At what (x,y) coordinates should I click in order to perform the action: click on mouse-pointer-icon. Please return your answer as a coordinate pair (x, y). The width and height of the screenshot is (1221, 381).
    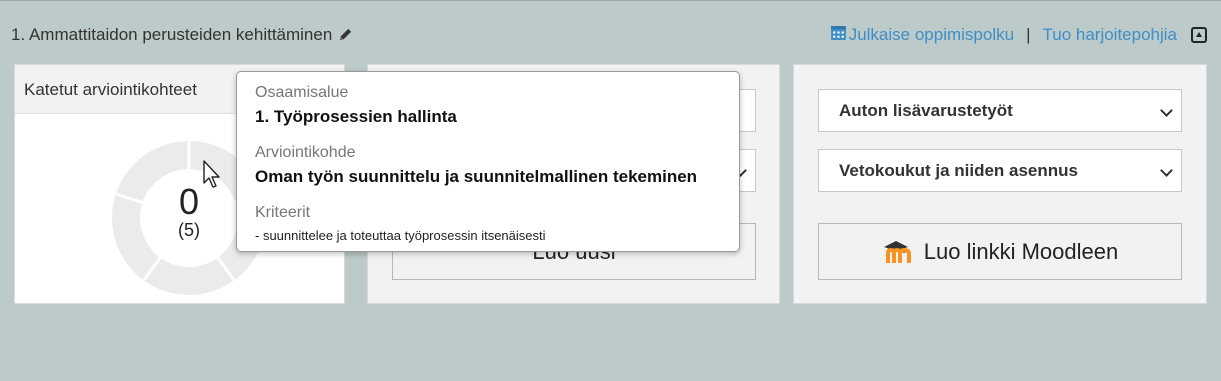
    Looking at the image, I should click on (214, 177).